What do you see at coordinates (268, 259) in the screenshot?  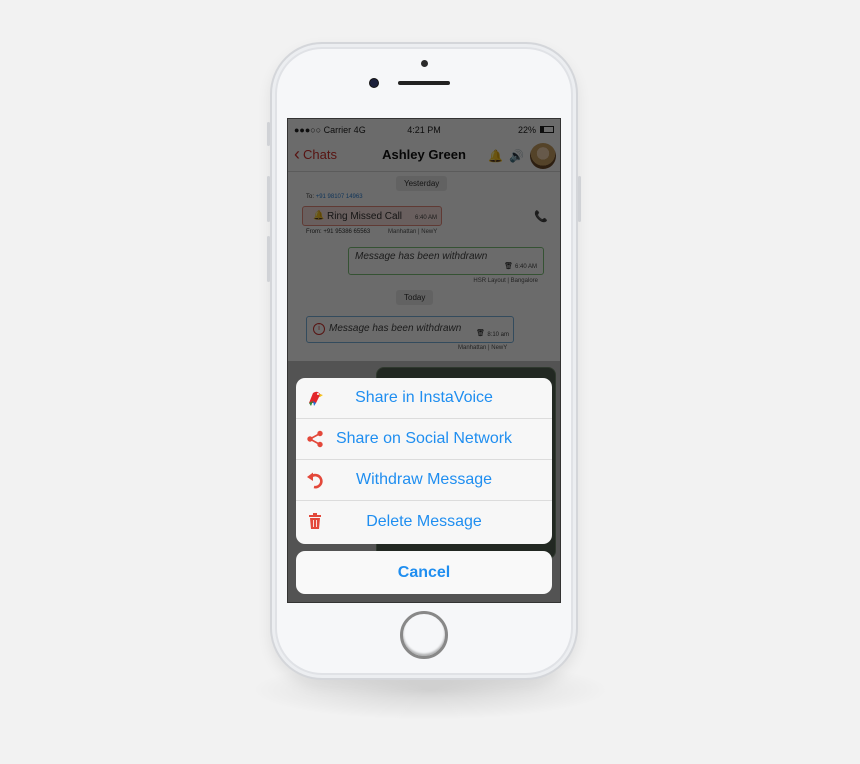 I see `volume-down-button` at bounding box center [268, 259].